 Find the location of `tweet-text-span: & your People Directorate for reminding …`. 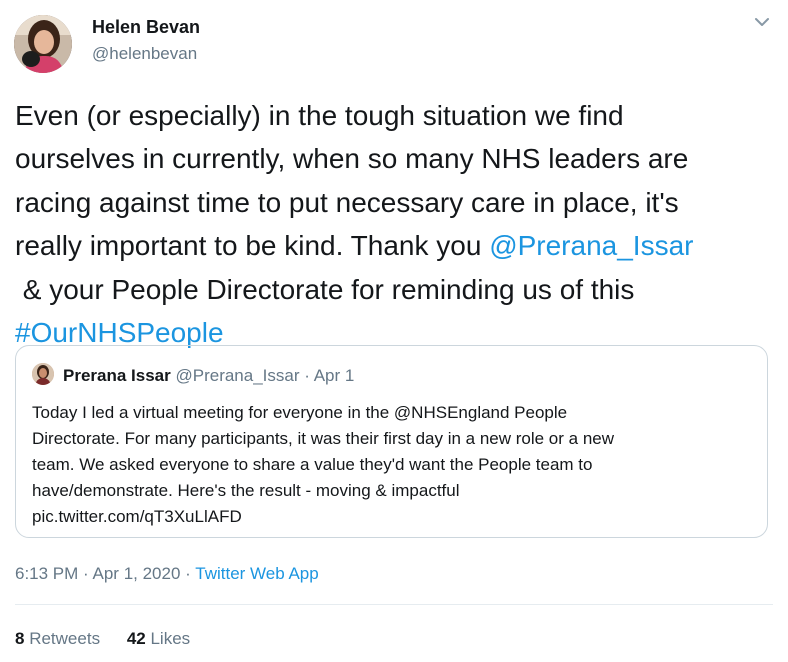

tweet-text-span: & your People Directorate for reminding … is located at coordinates (325, 289).